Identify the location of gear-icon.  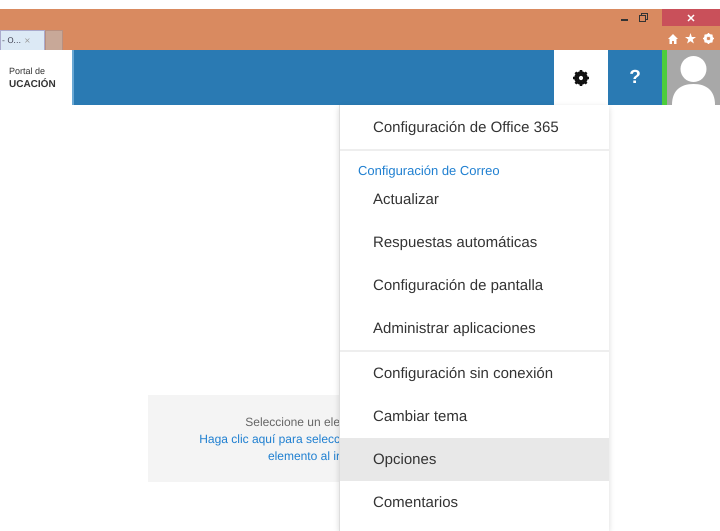
(581, 78).